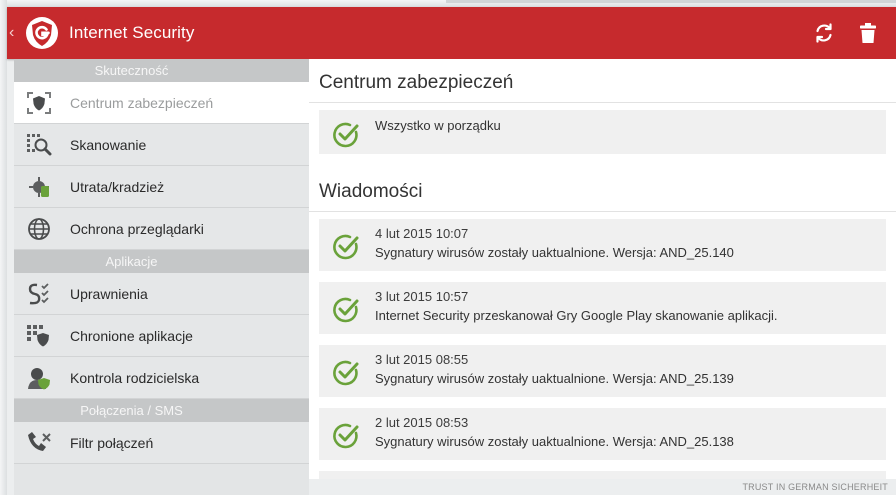 Image resolution: width=896 pixels, height=495 pixels. I want to click on status-text: Wszystko w porządku, so click(438, 125).